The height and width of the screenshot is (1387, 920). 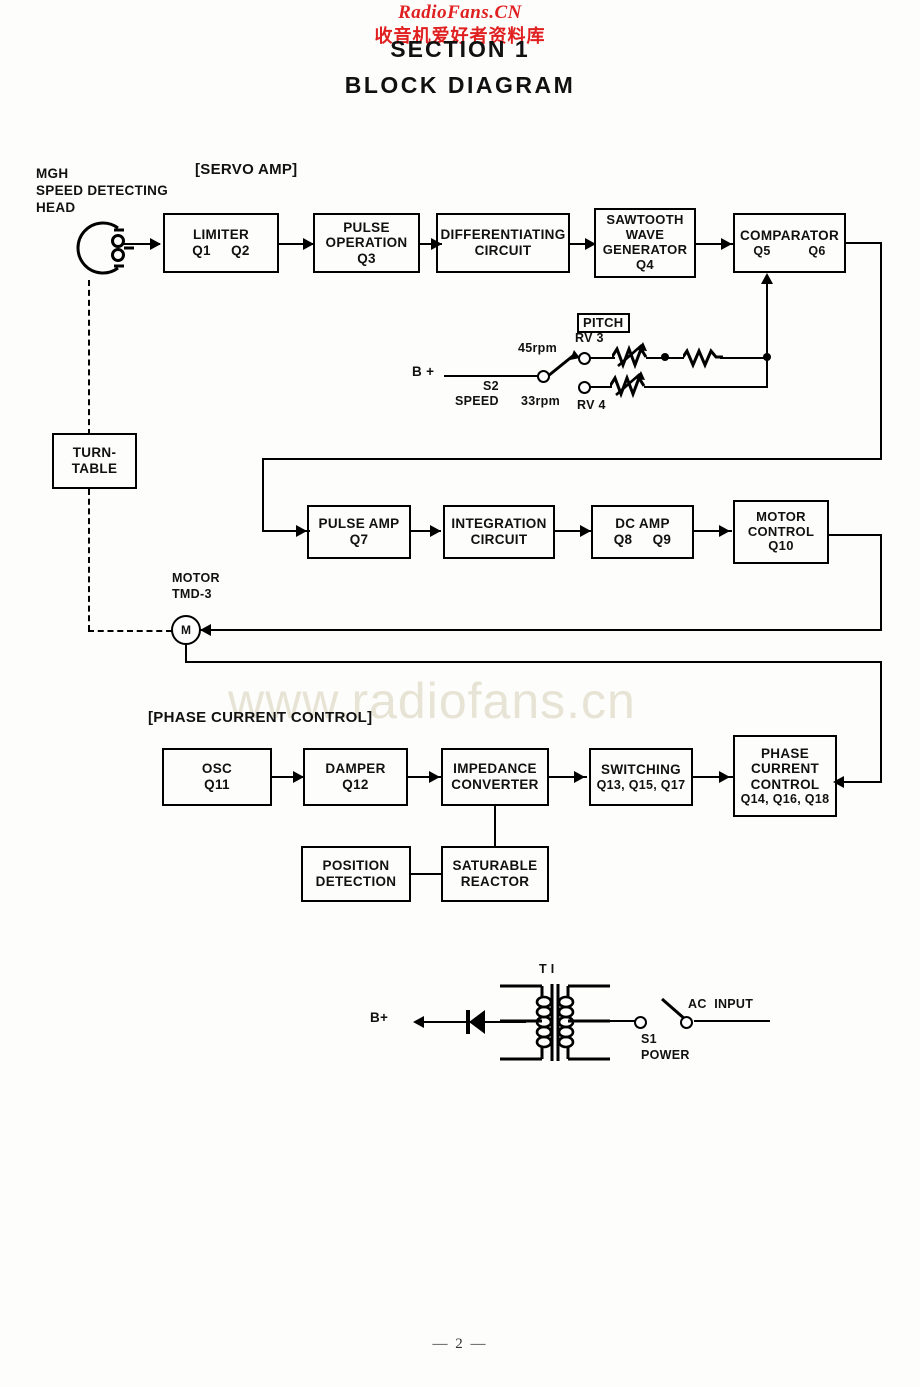 What do you see at coordinates (301, 531) in the screenshot?
I see `arrowhead-bus-to-pulse-amp` at bounding box center [301, 531].